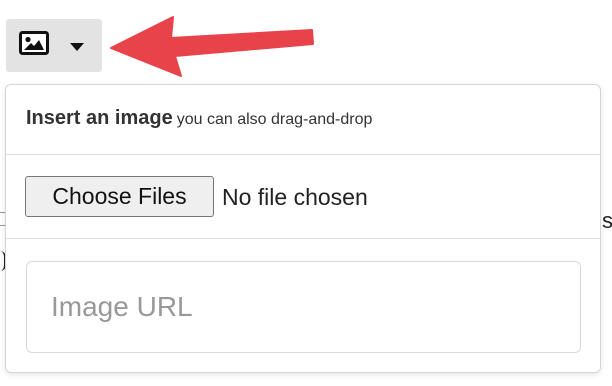 This screenshot has height=386, width=612. I want to click on caret-down-icon, so click(77, 47).